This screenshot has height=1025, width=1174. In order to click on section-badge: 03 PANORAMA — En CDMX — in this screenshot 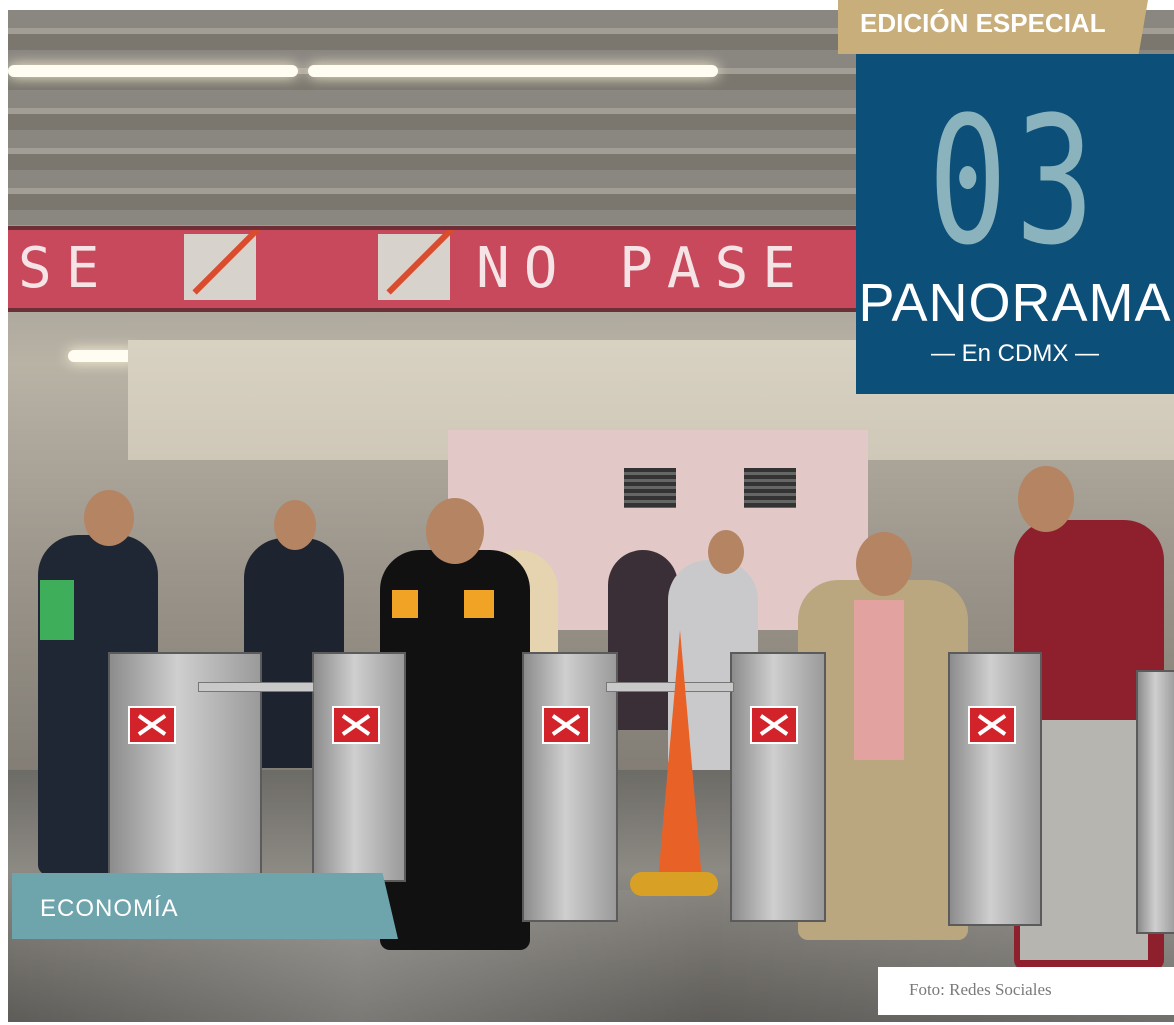, I will do `click(1015, 224)`.